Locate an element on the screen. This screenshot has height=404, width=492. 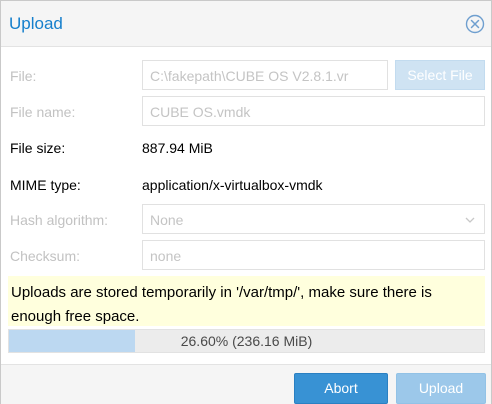
dialog-titlebar: Upload is located at coordinates (246, 24).